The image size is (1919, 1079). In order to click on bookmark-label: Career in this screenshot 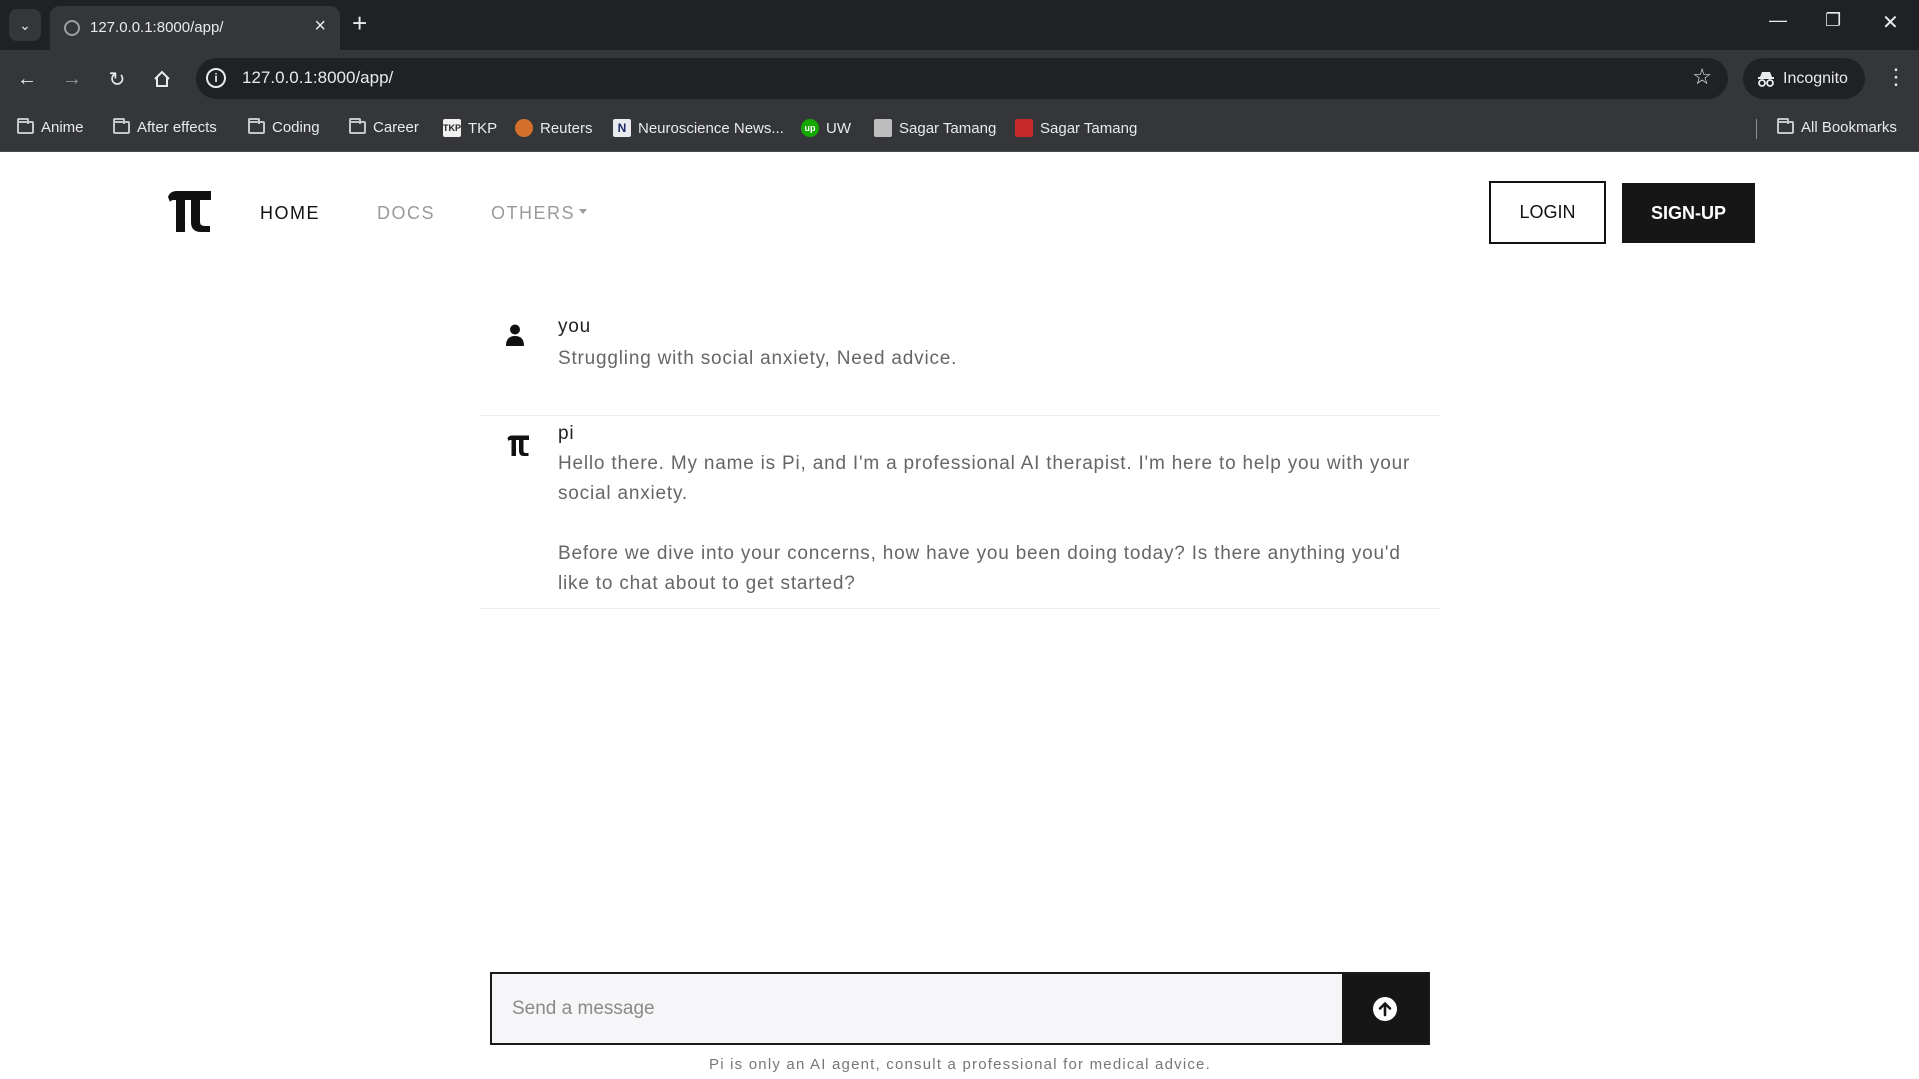, I will do `click(396, 127)`.